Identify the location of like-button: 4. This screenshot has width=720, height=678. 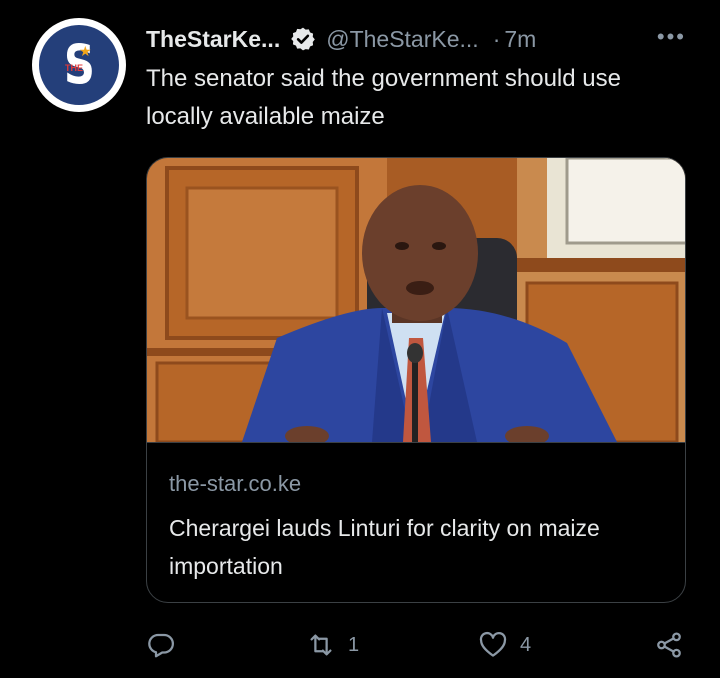
(504, 645).